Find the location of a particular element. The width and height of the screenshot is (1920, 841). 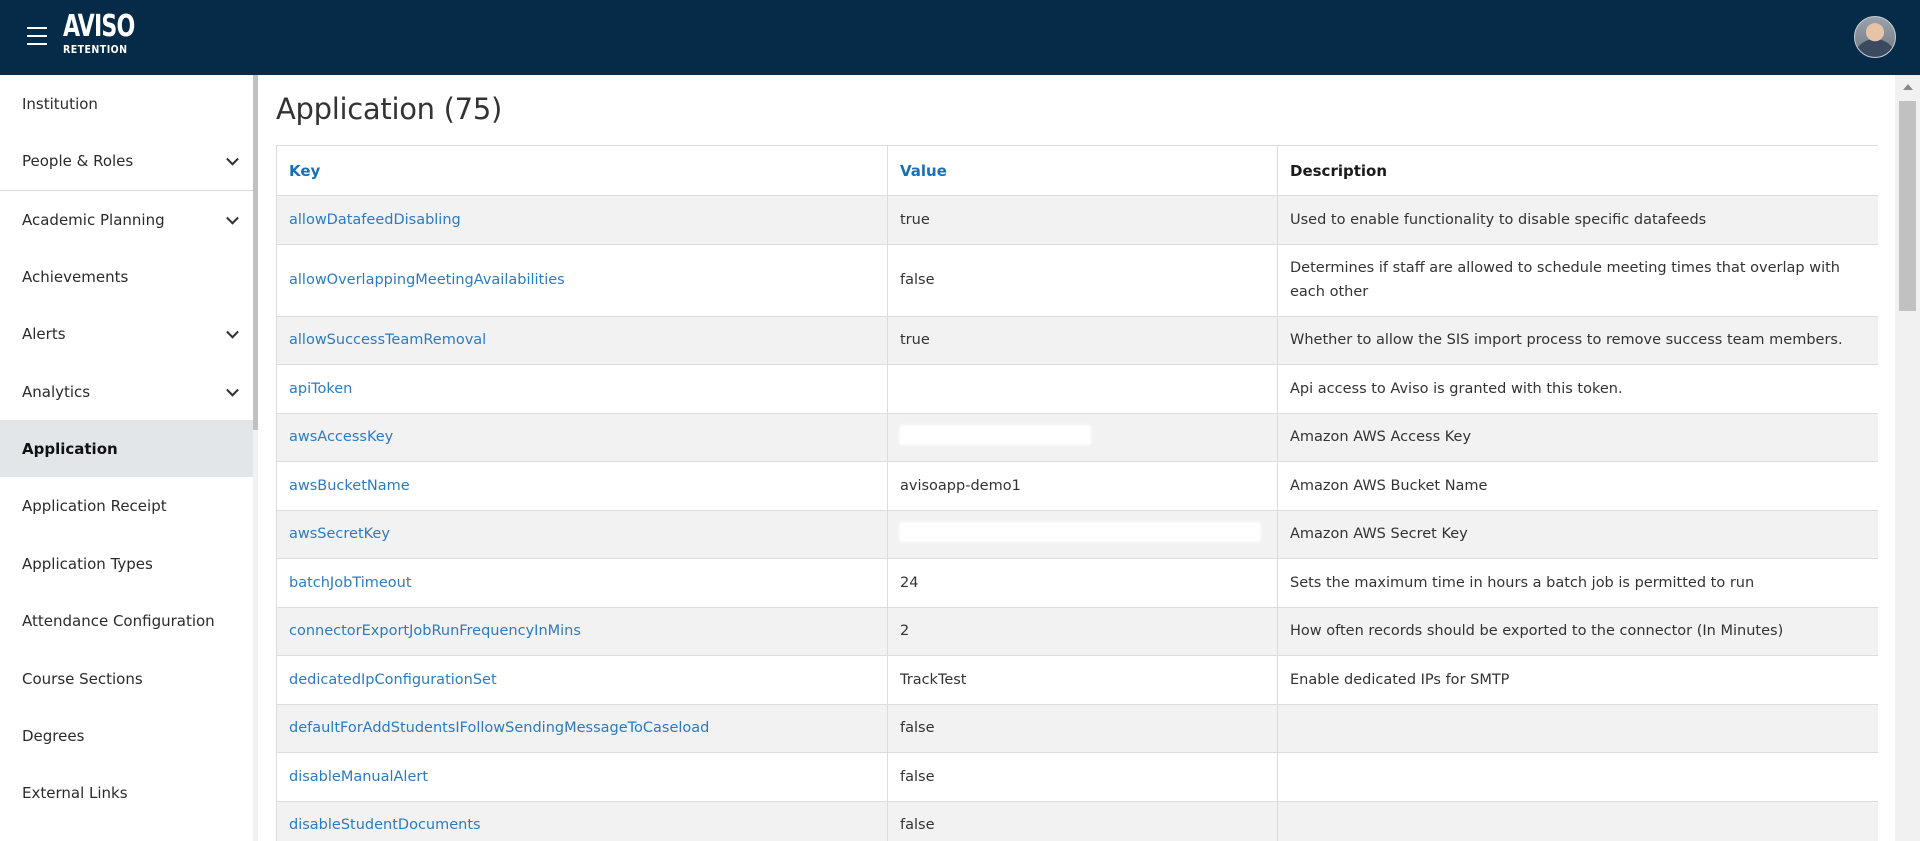

table-row: disableStudentDocuments false is located at coordinates (1077, 820).